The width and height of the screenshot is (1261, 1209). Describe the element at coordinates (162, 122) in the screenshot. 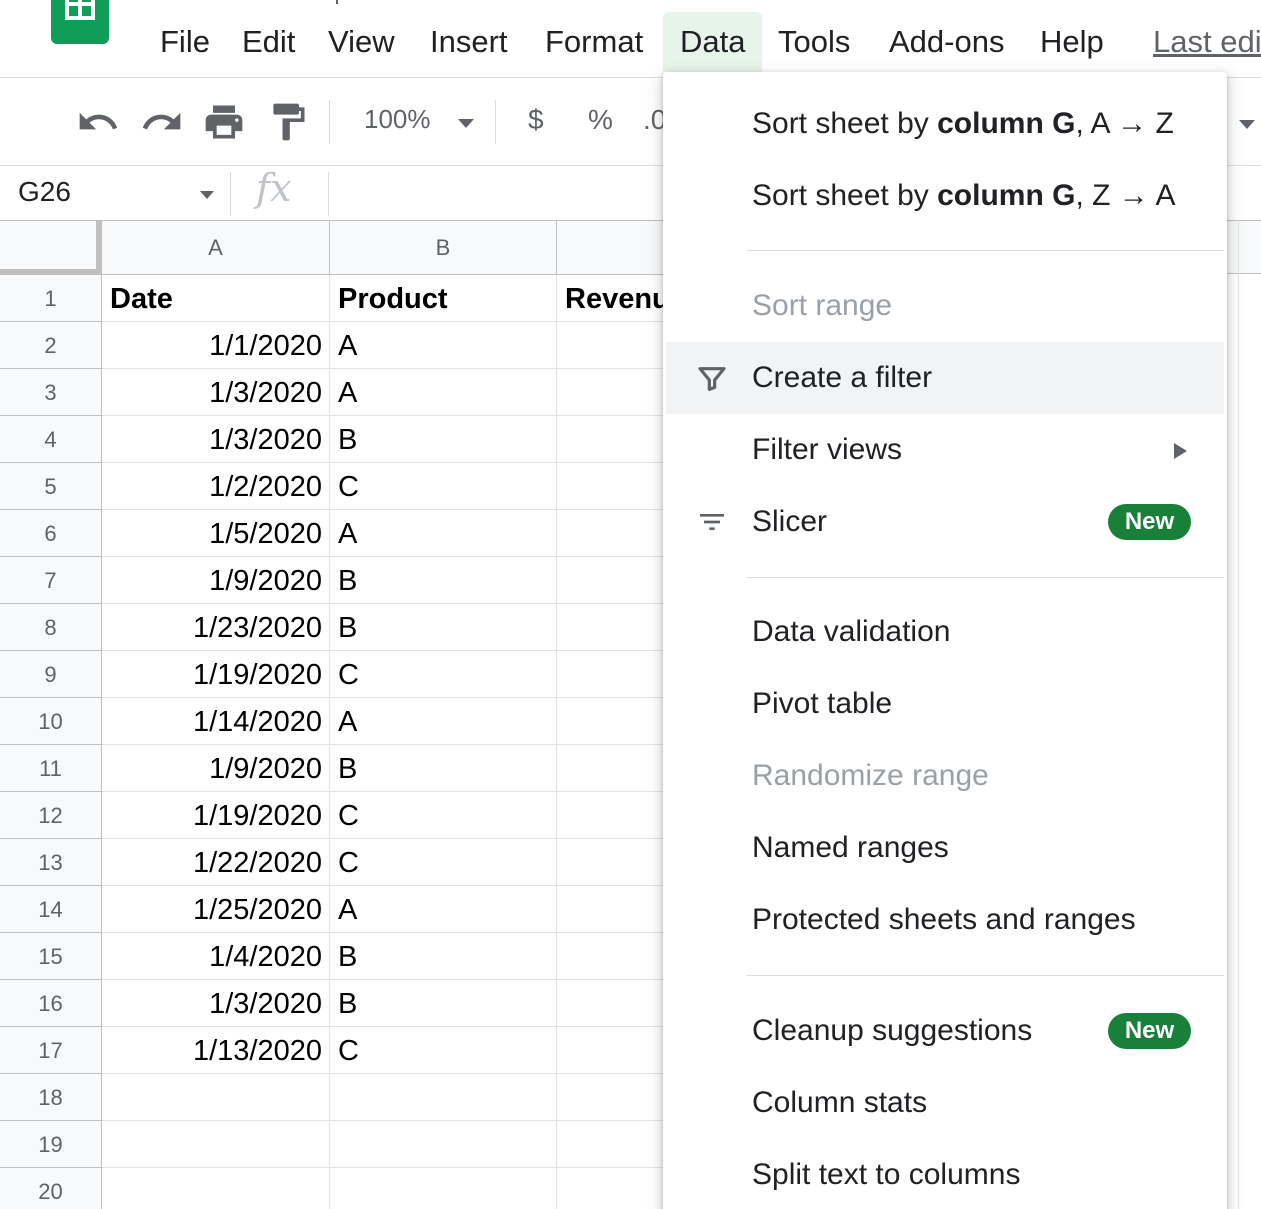

I see `redo-icon` at that location.